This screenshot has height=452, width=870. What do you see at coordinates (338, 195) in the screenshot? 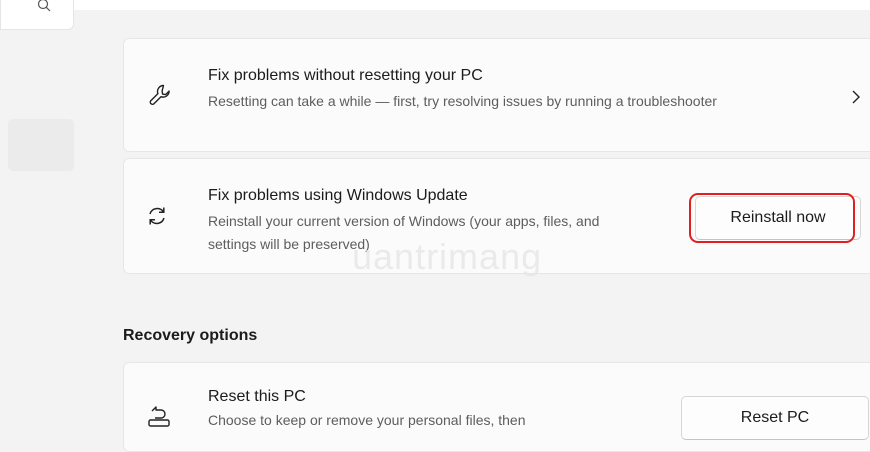
I see `fix-windows-update-title: Fix problems using Windows Update` at bounding box center [338, 195].